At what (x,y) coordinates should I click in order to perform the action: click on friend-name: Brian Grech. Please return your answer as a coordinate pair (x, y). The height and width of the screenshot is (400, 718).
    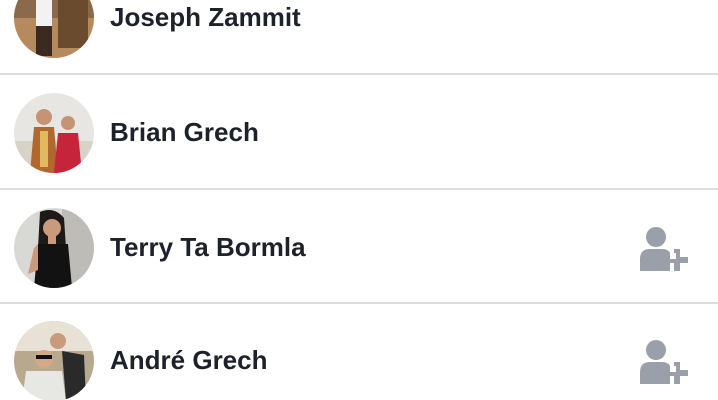
    Looking at the image, I should click on (184, 132).